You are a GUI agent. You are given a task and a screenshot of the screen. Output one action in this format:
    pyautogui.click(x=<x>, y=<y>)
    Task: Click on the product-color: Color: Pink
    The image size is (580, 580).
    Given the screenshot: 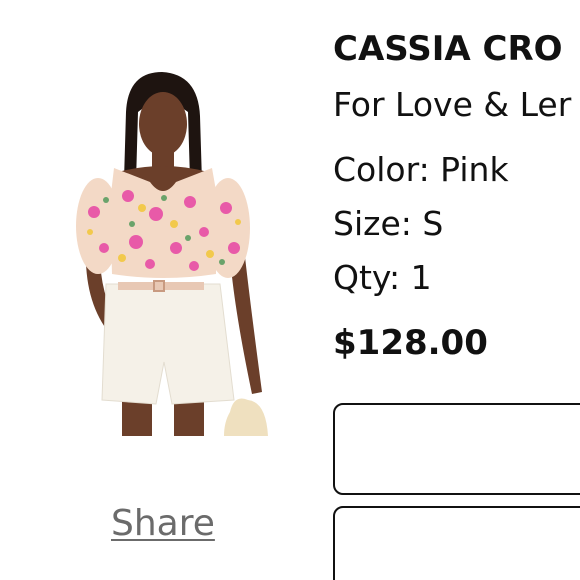 What is the action you would take?
    pyautogui.click(x=421, y=169)
    